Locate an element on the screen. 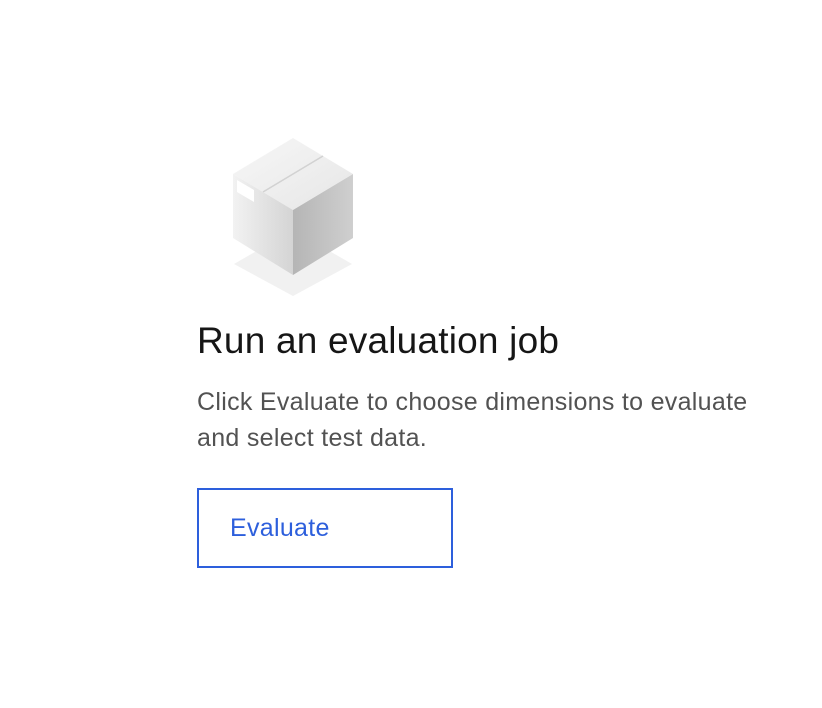  package-box-icon is located at coordinates (293, 217).